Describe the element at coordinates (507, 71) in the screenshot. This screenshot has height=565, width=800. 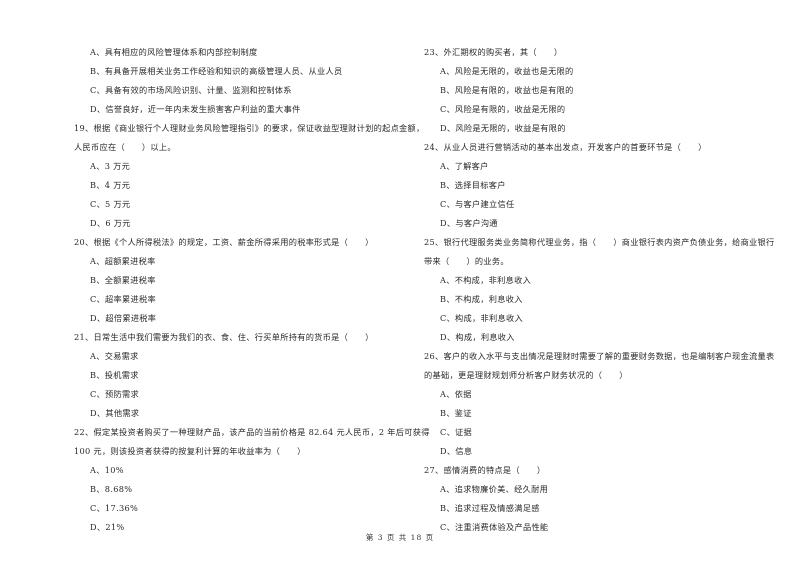
I see `answer-option: A、风险是无限的，收益也是无限的` at that location.